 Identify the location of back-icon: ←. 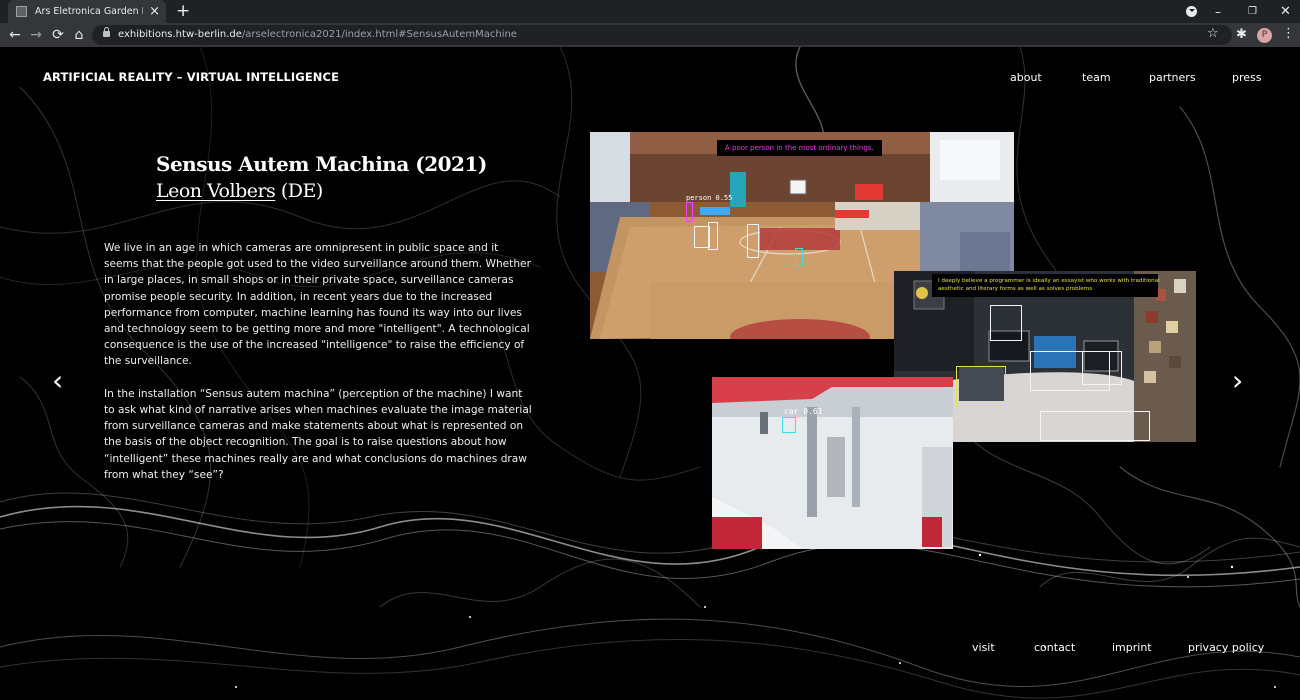
(15, 35).